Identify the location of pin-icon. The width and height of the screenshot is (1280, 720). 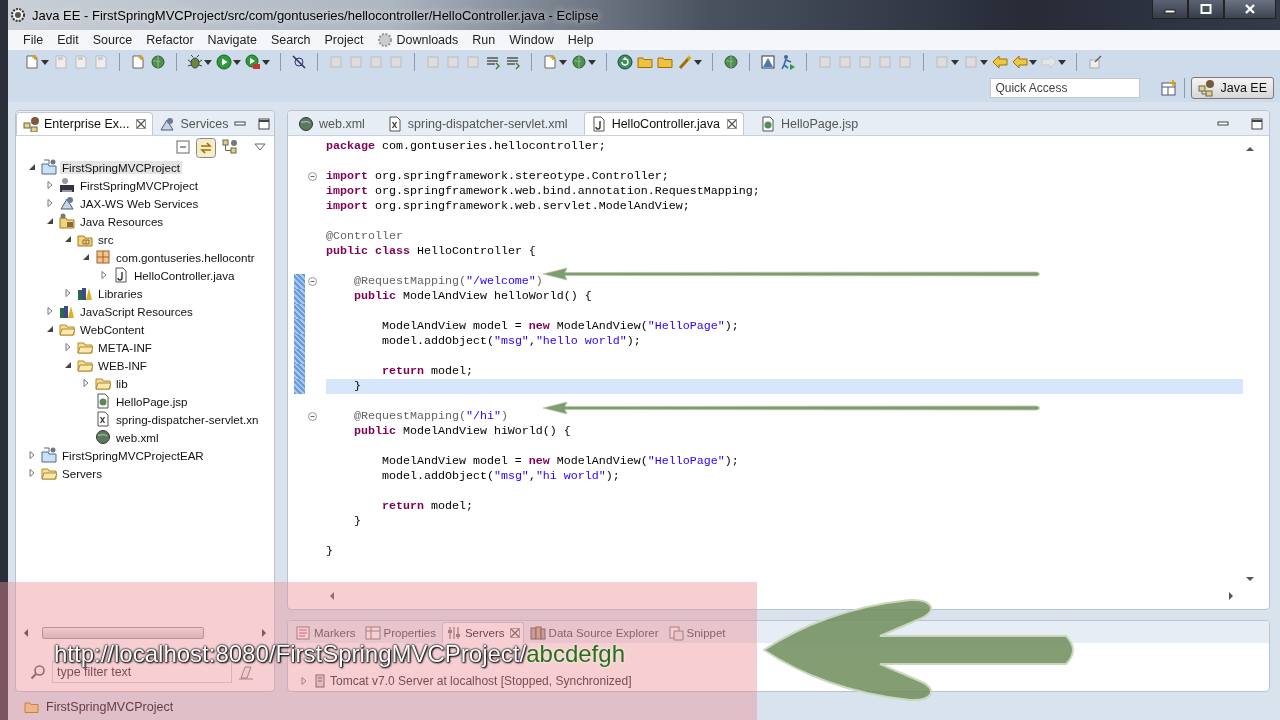
(1095, 62).